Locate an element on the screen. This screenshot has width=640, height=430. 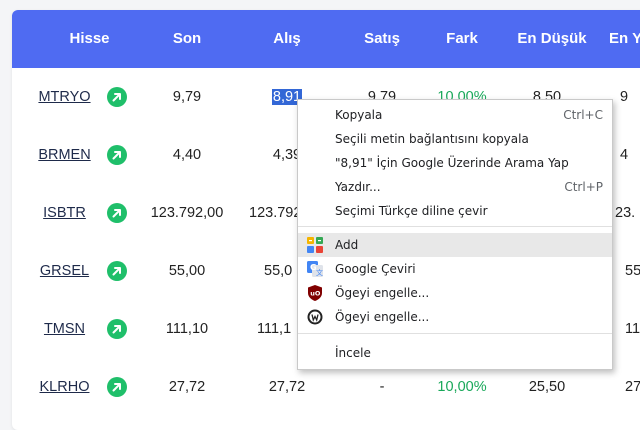
menu-item-translate-selection: Seçimi Türkçe diline çevir is located at coordinates (455, 211).